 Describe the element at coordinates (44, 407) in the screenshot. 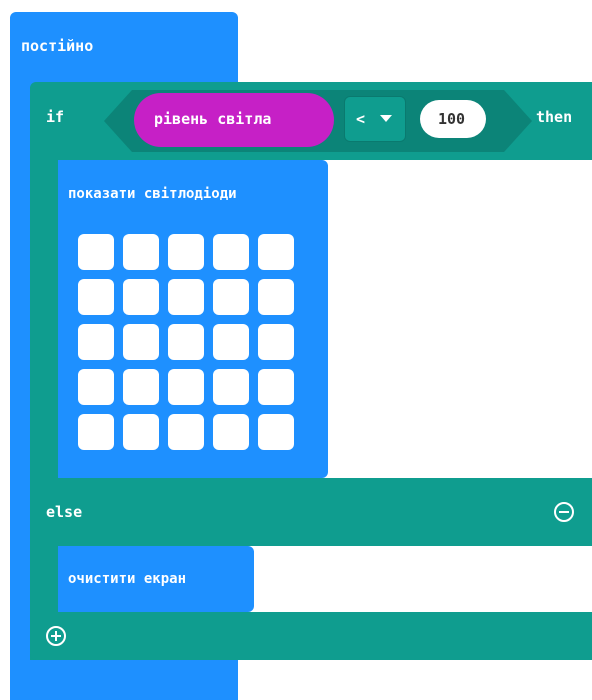

I see `if-block-spine` at that location.